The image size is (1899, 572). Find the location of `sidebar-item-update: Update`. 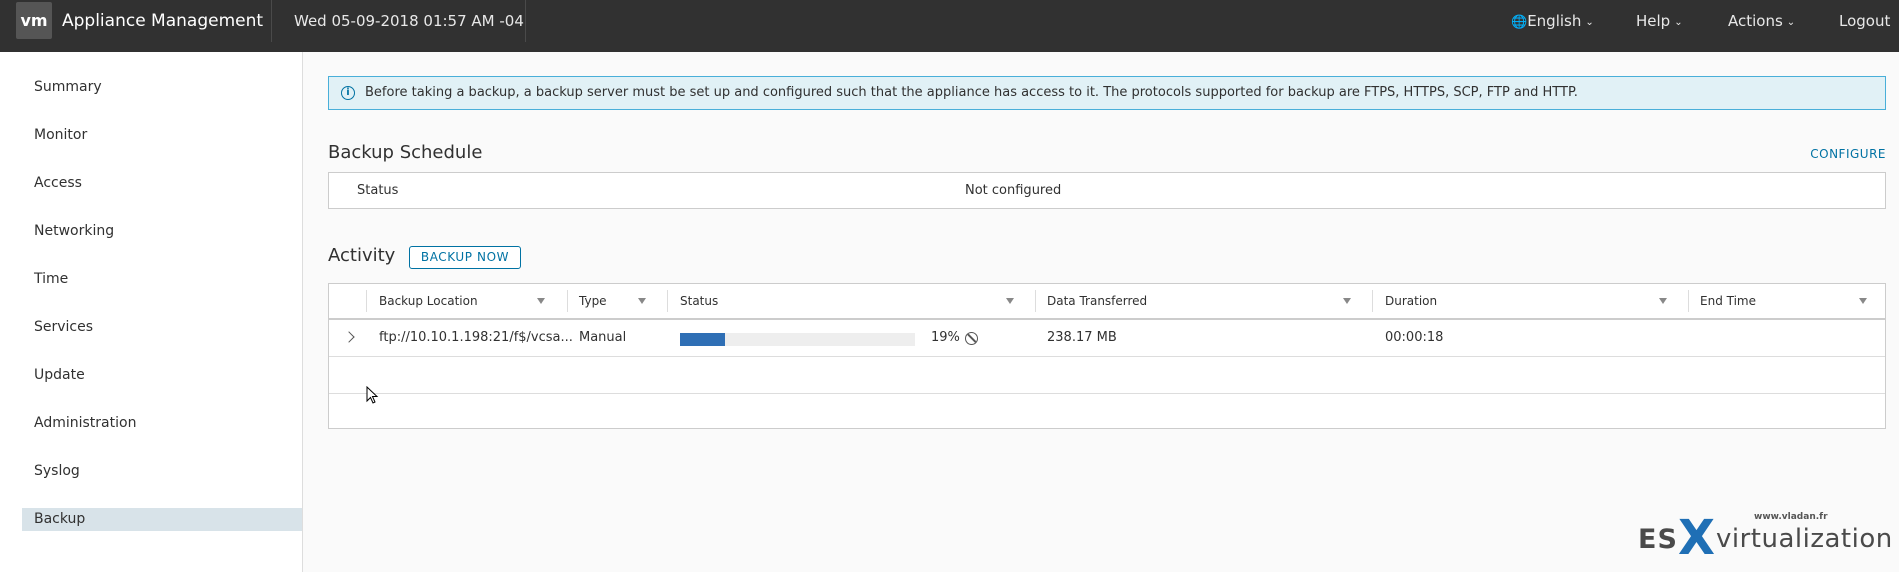

sidebar-item-update: Update is located at coordinates (162, 375).